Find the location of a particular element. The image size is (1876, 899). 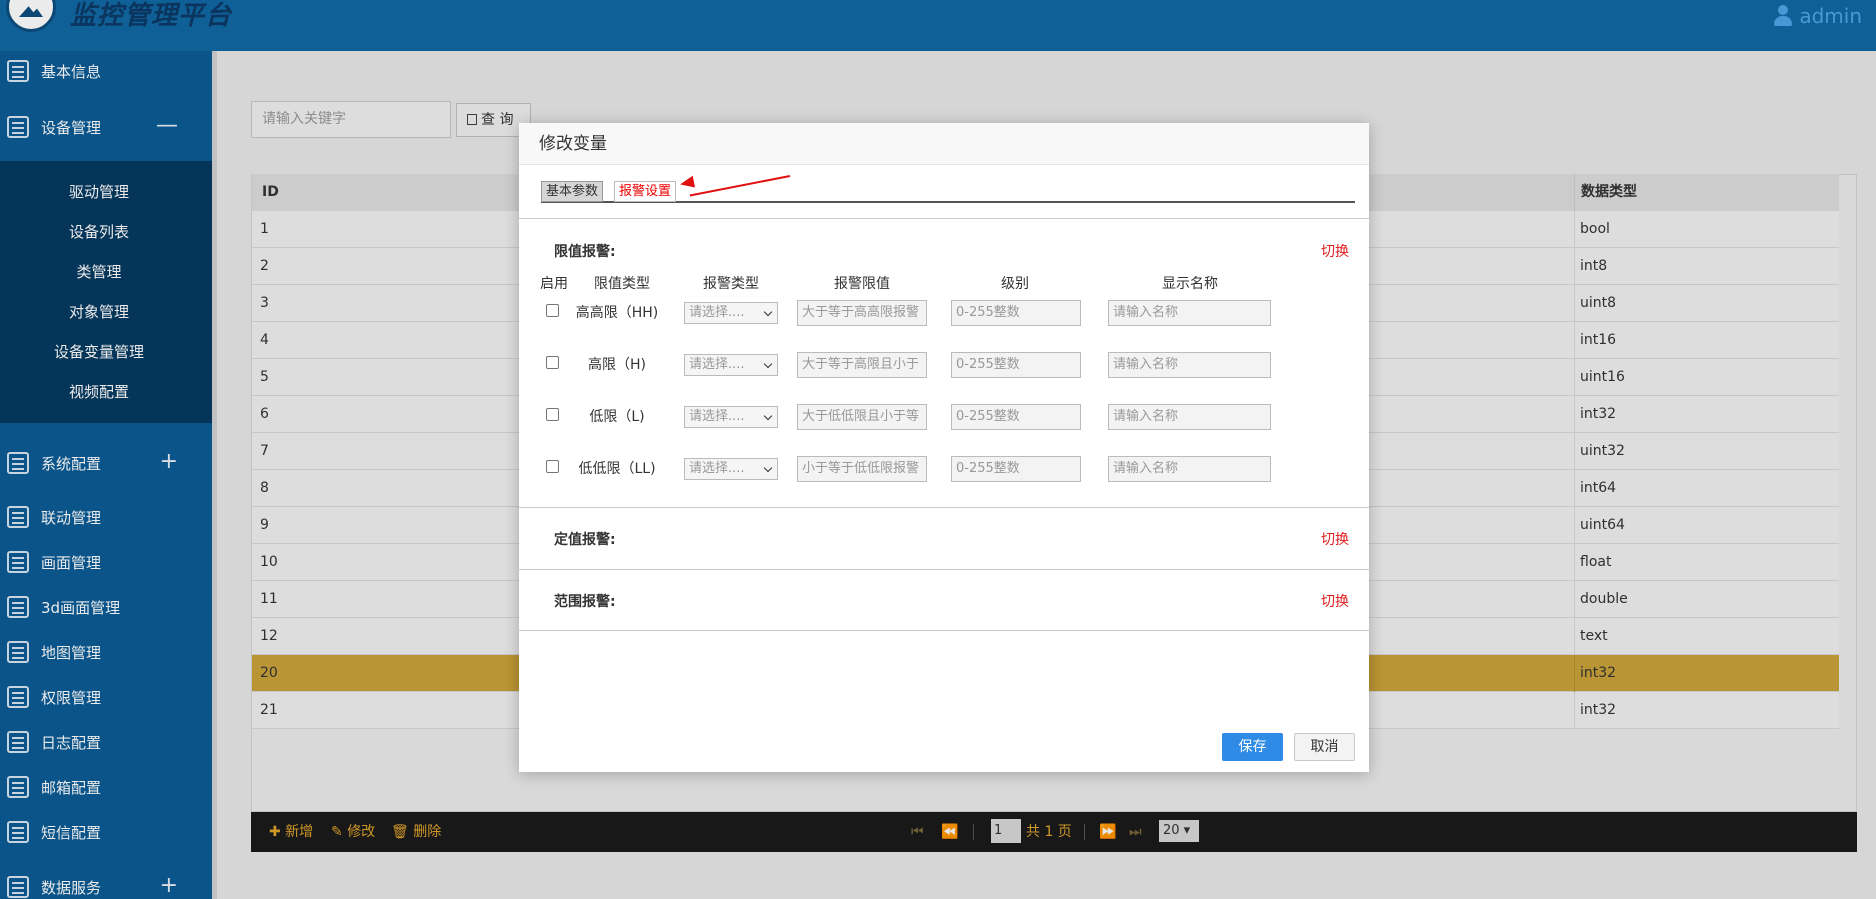

column-enable: 启用 is located at coordinates (554, 284).